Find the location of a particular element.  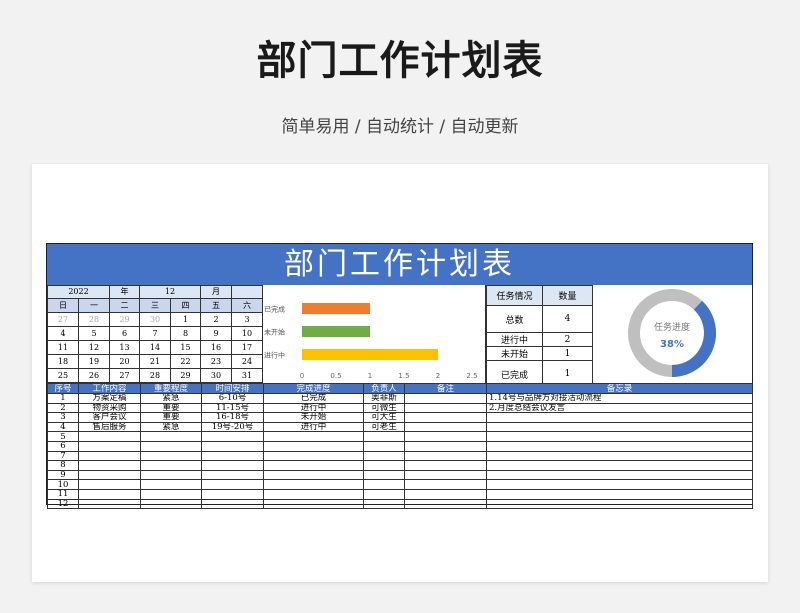

calendar-day: 3 is located at coordinates (247, 319).